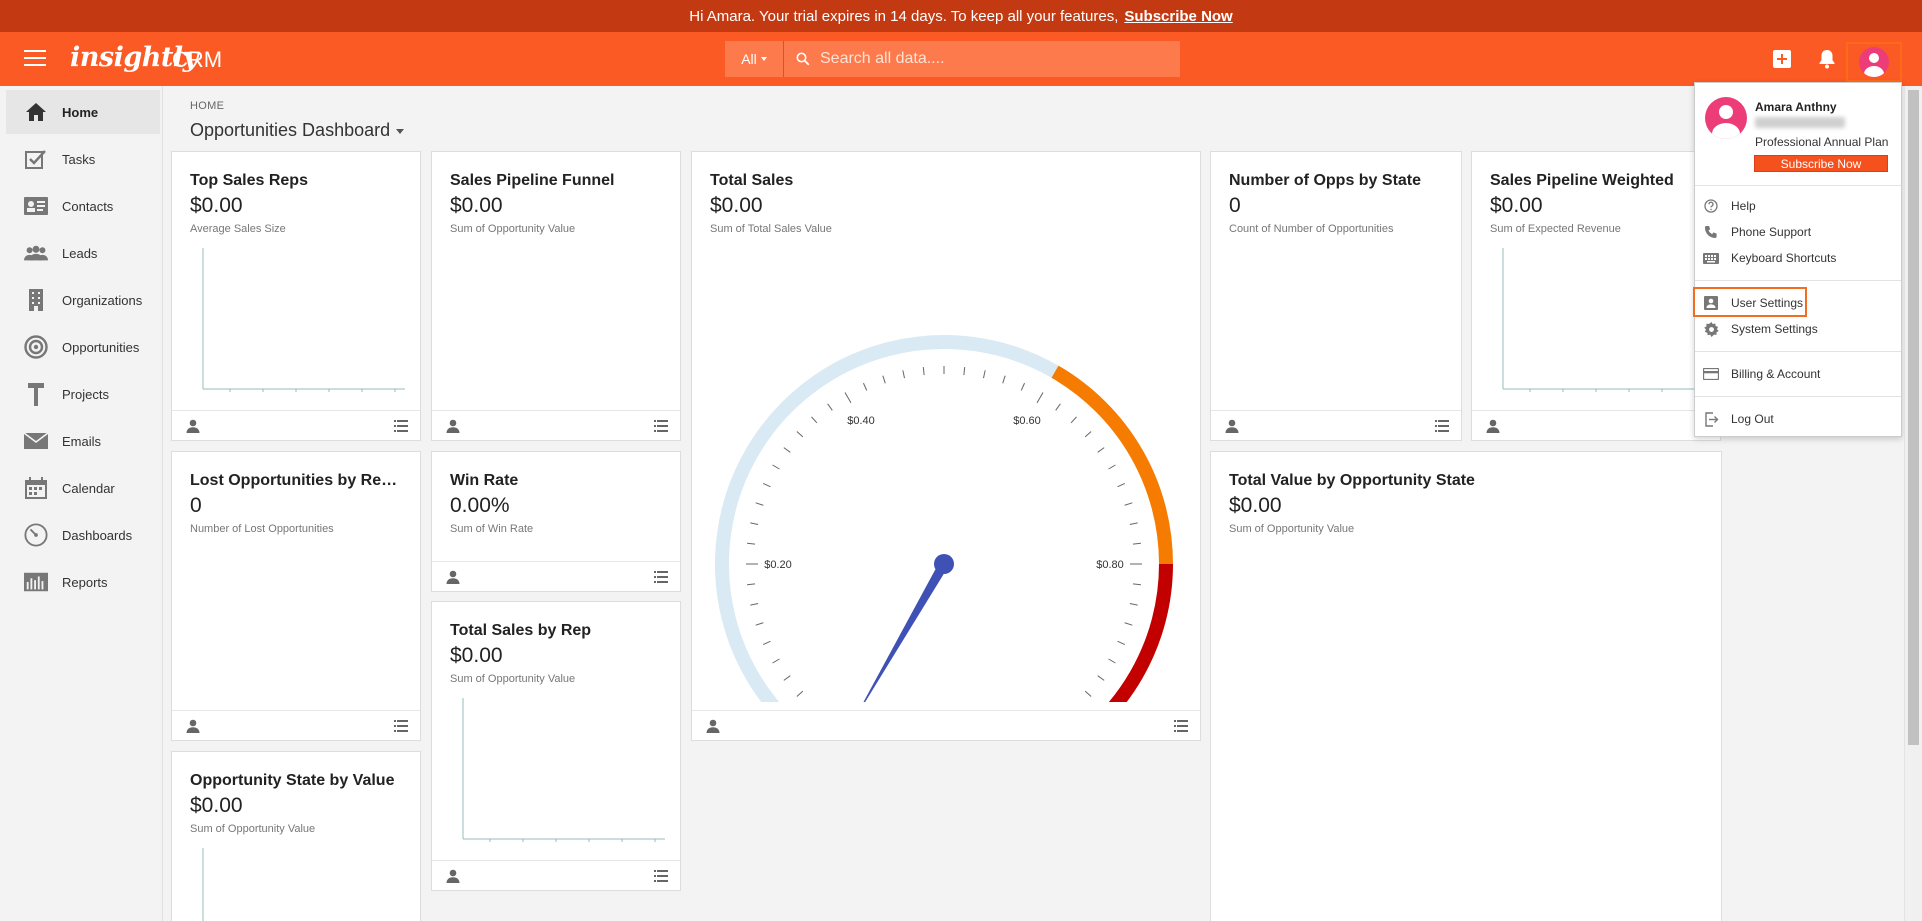 The width and height of the screenshot is (1922, 921). I want to click on menu-item-keyboard-shortcuts: Keyboard Shortcuts, so click(1798, 258).